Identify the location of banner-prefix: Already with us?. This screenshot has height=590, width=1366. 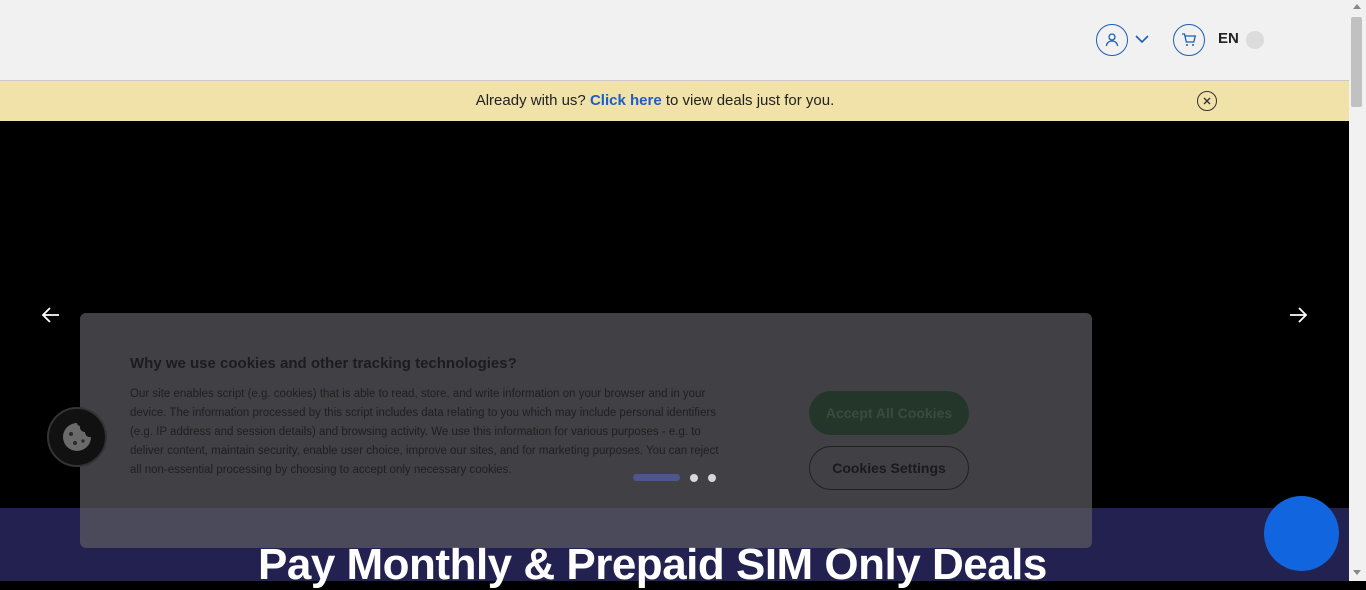
(530, 100).